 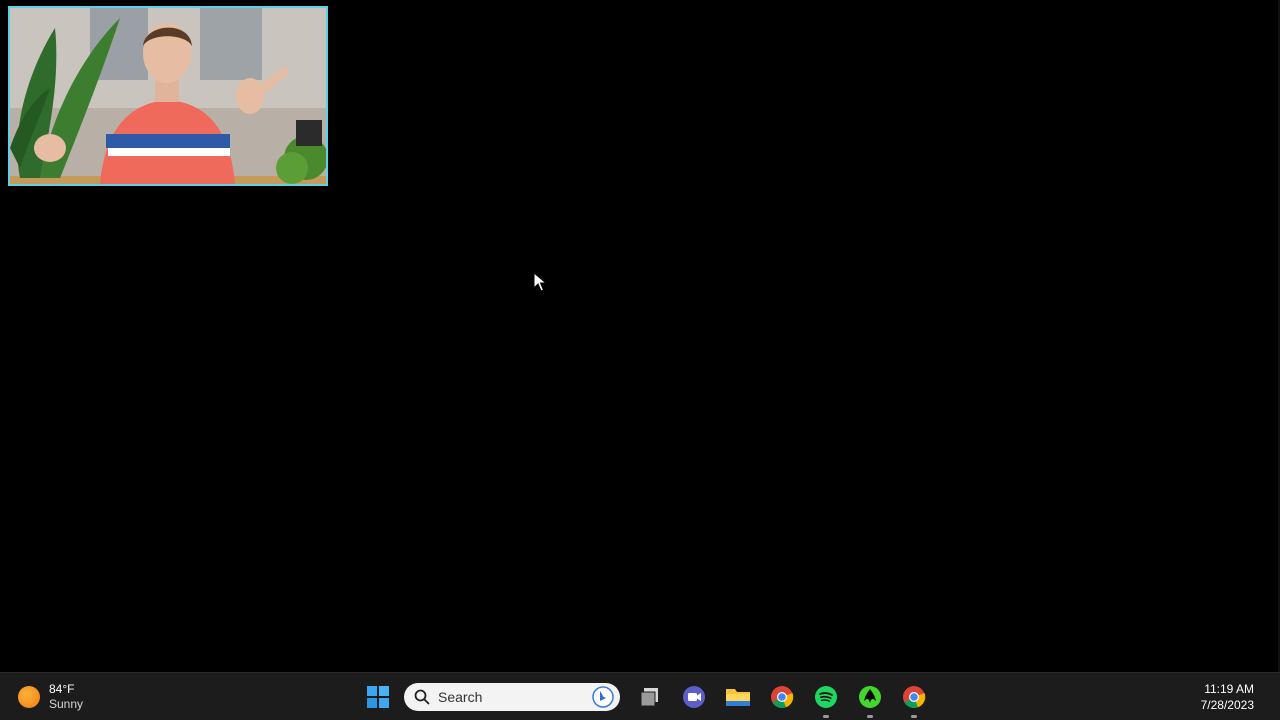 I want to click on chrome-button, so click(x=782, y=697).